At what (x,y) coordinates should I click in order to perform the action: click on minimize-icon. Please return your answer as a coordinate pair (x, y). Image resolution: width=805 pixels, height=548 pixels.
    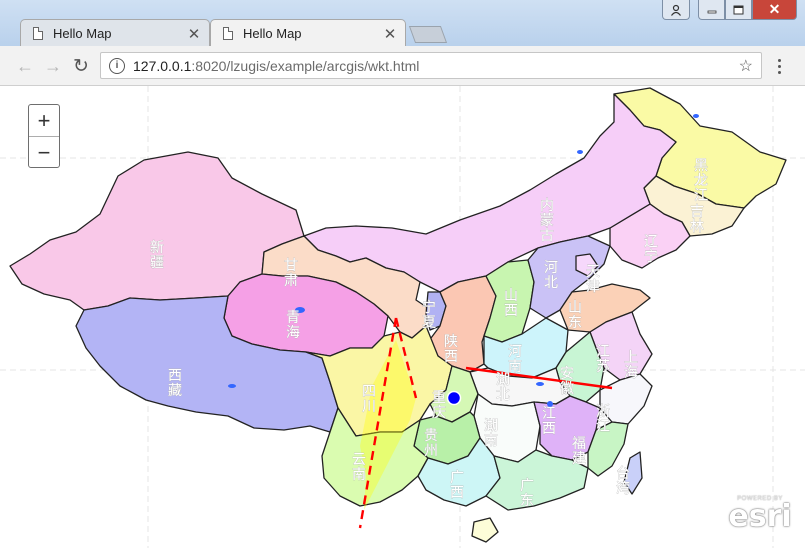
    Looking at the image, I should click on (711, 10).